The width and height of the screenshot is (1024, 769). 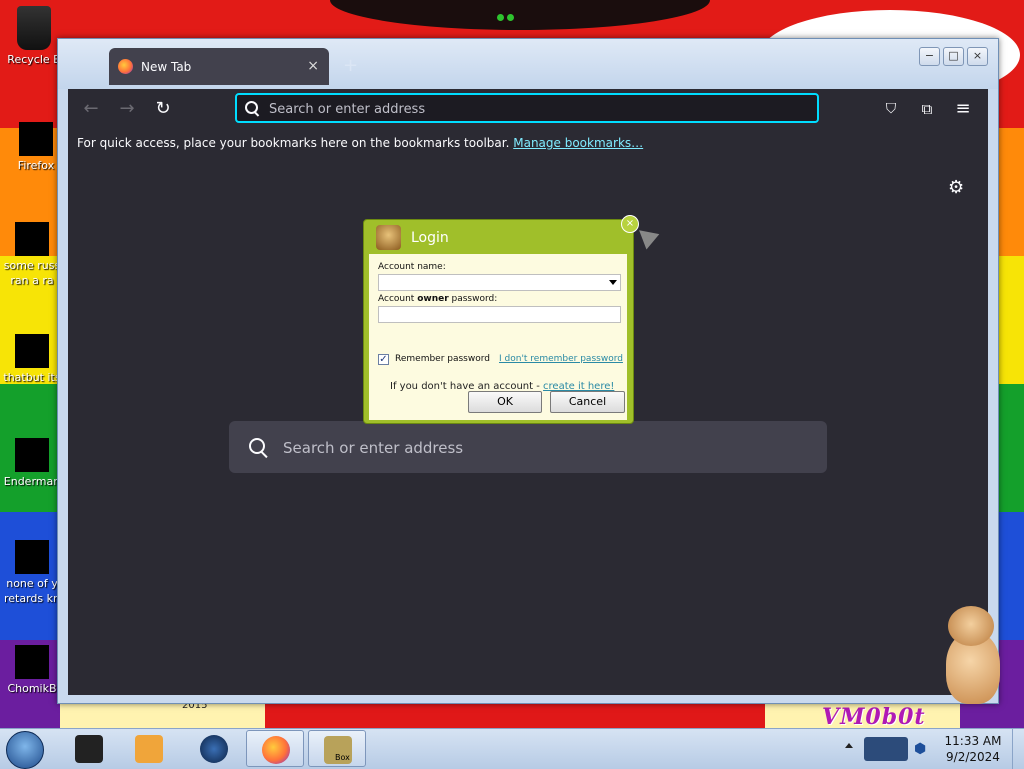 I want to click on tab-new-tab: New Tab ×, so click(x=219, y=66).